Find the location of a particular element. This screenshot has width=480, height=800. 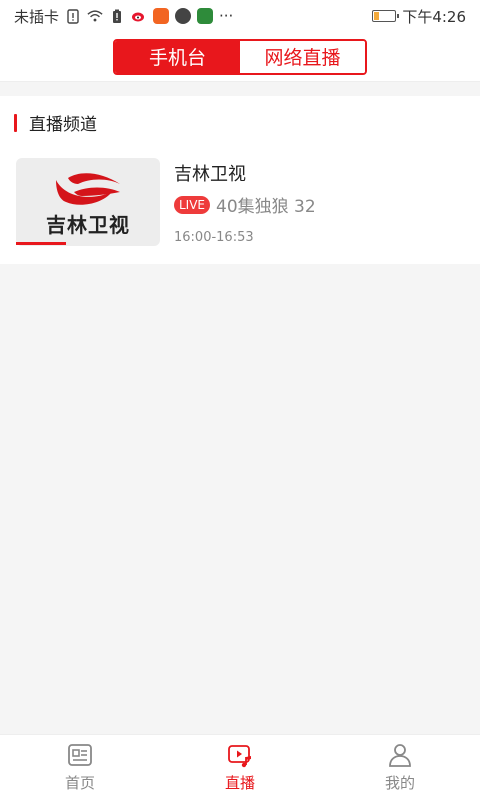

top-header: 手机台 网络直播 is located at coordinates (240, 57).